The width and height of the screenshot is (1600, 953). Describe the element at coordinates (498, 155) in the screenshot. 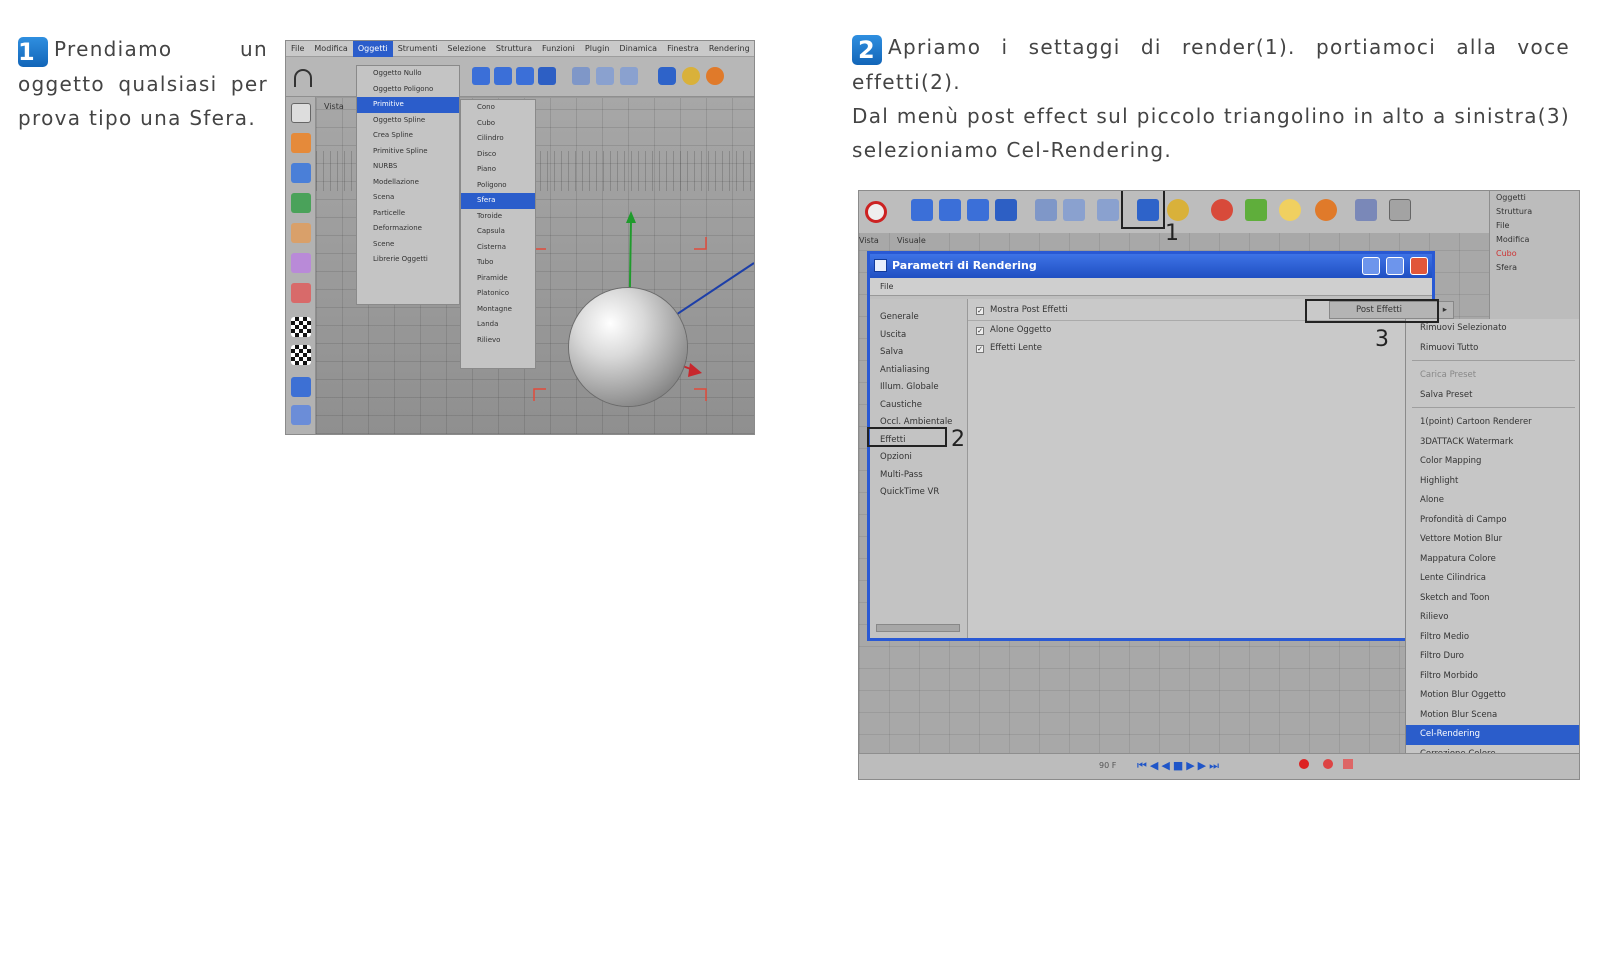

I see `menu-item: Disco` at that location.